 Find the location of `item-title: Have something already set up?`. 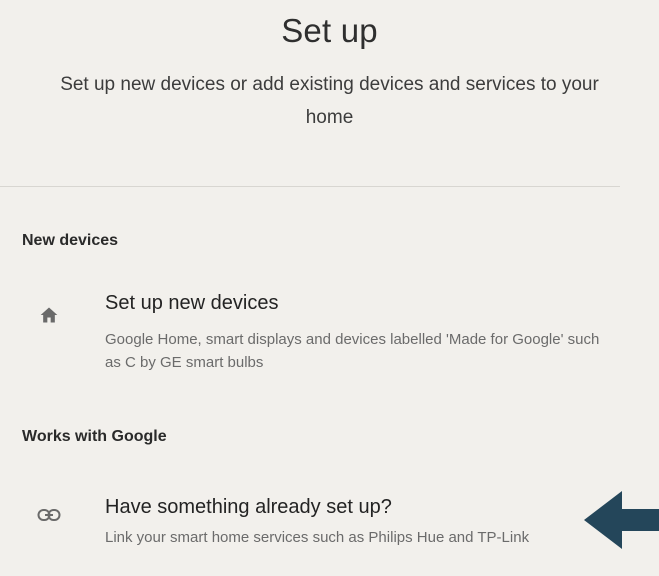

item-title: Have something already set up? is located at coordinates (248, 507).